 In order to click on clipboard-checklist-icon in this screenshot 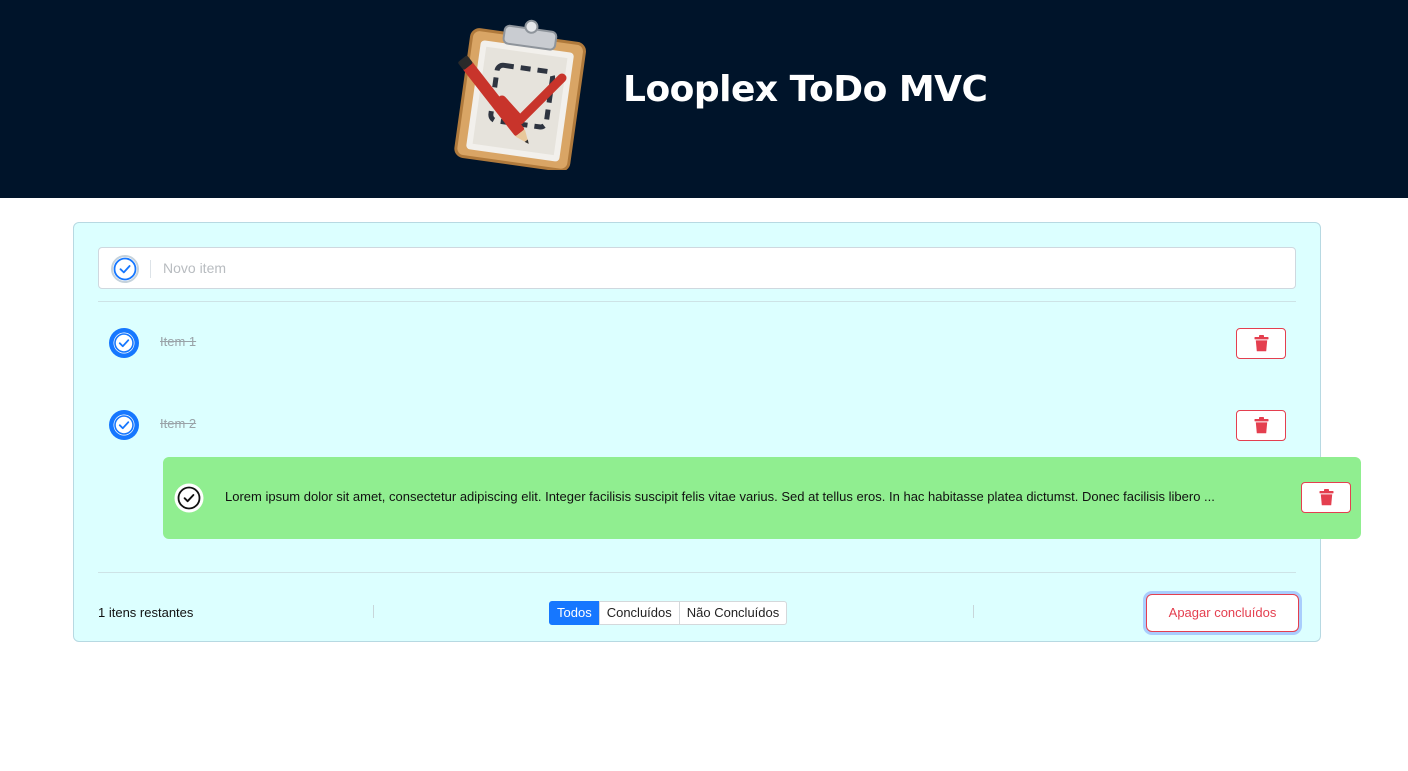, I will do `click(520, 94)`.